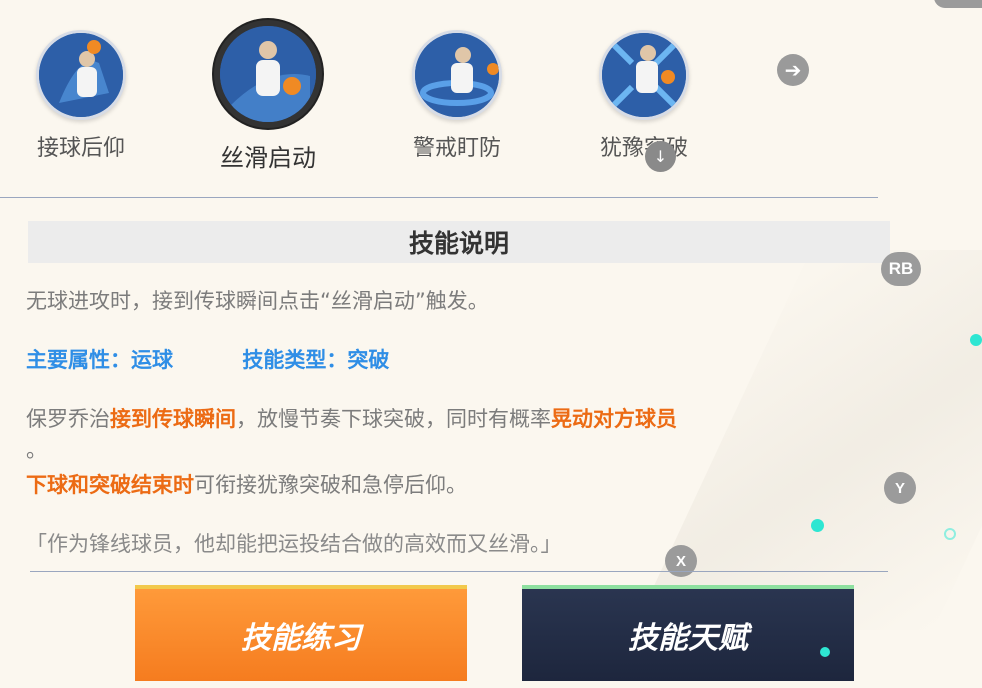 The width and height of the screenshot is (982, 688). I want to click on skill-item-catch-fadeaway: 接球后仰, so click(81, 96).